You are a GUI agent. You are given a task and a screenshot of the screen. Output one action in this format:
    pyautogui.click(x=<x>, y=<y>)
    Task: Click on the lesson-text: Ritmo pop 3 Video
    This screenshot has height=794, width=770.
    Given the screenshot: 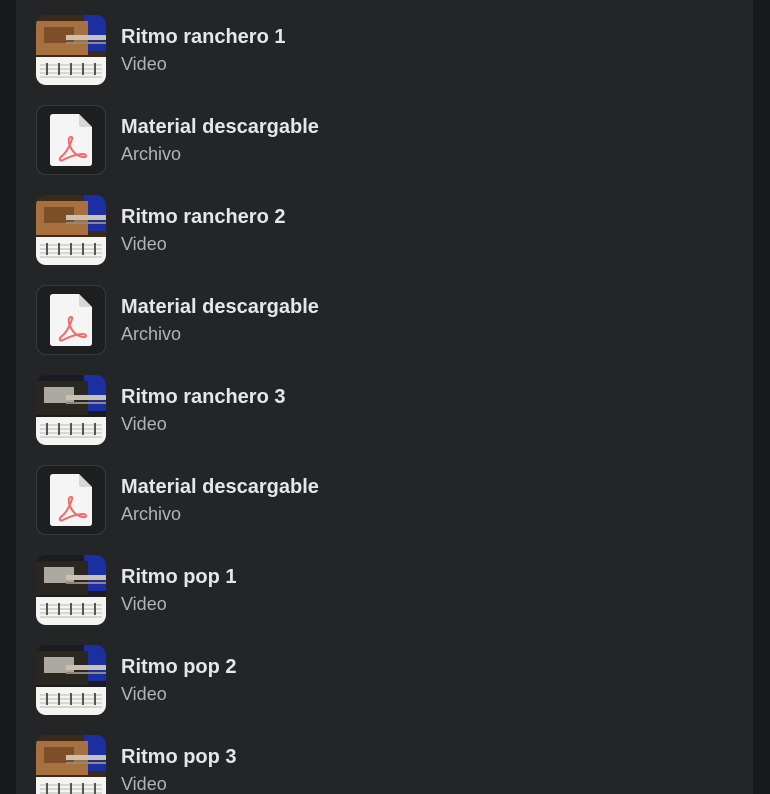 What is the action you would take?
    pyautogui.click(x=179, y=769)
    